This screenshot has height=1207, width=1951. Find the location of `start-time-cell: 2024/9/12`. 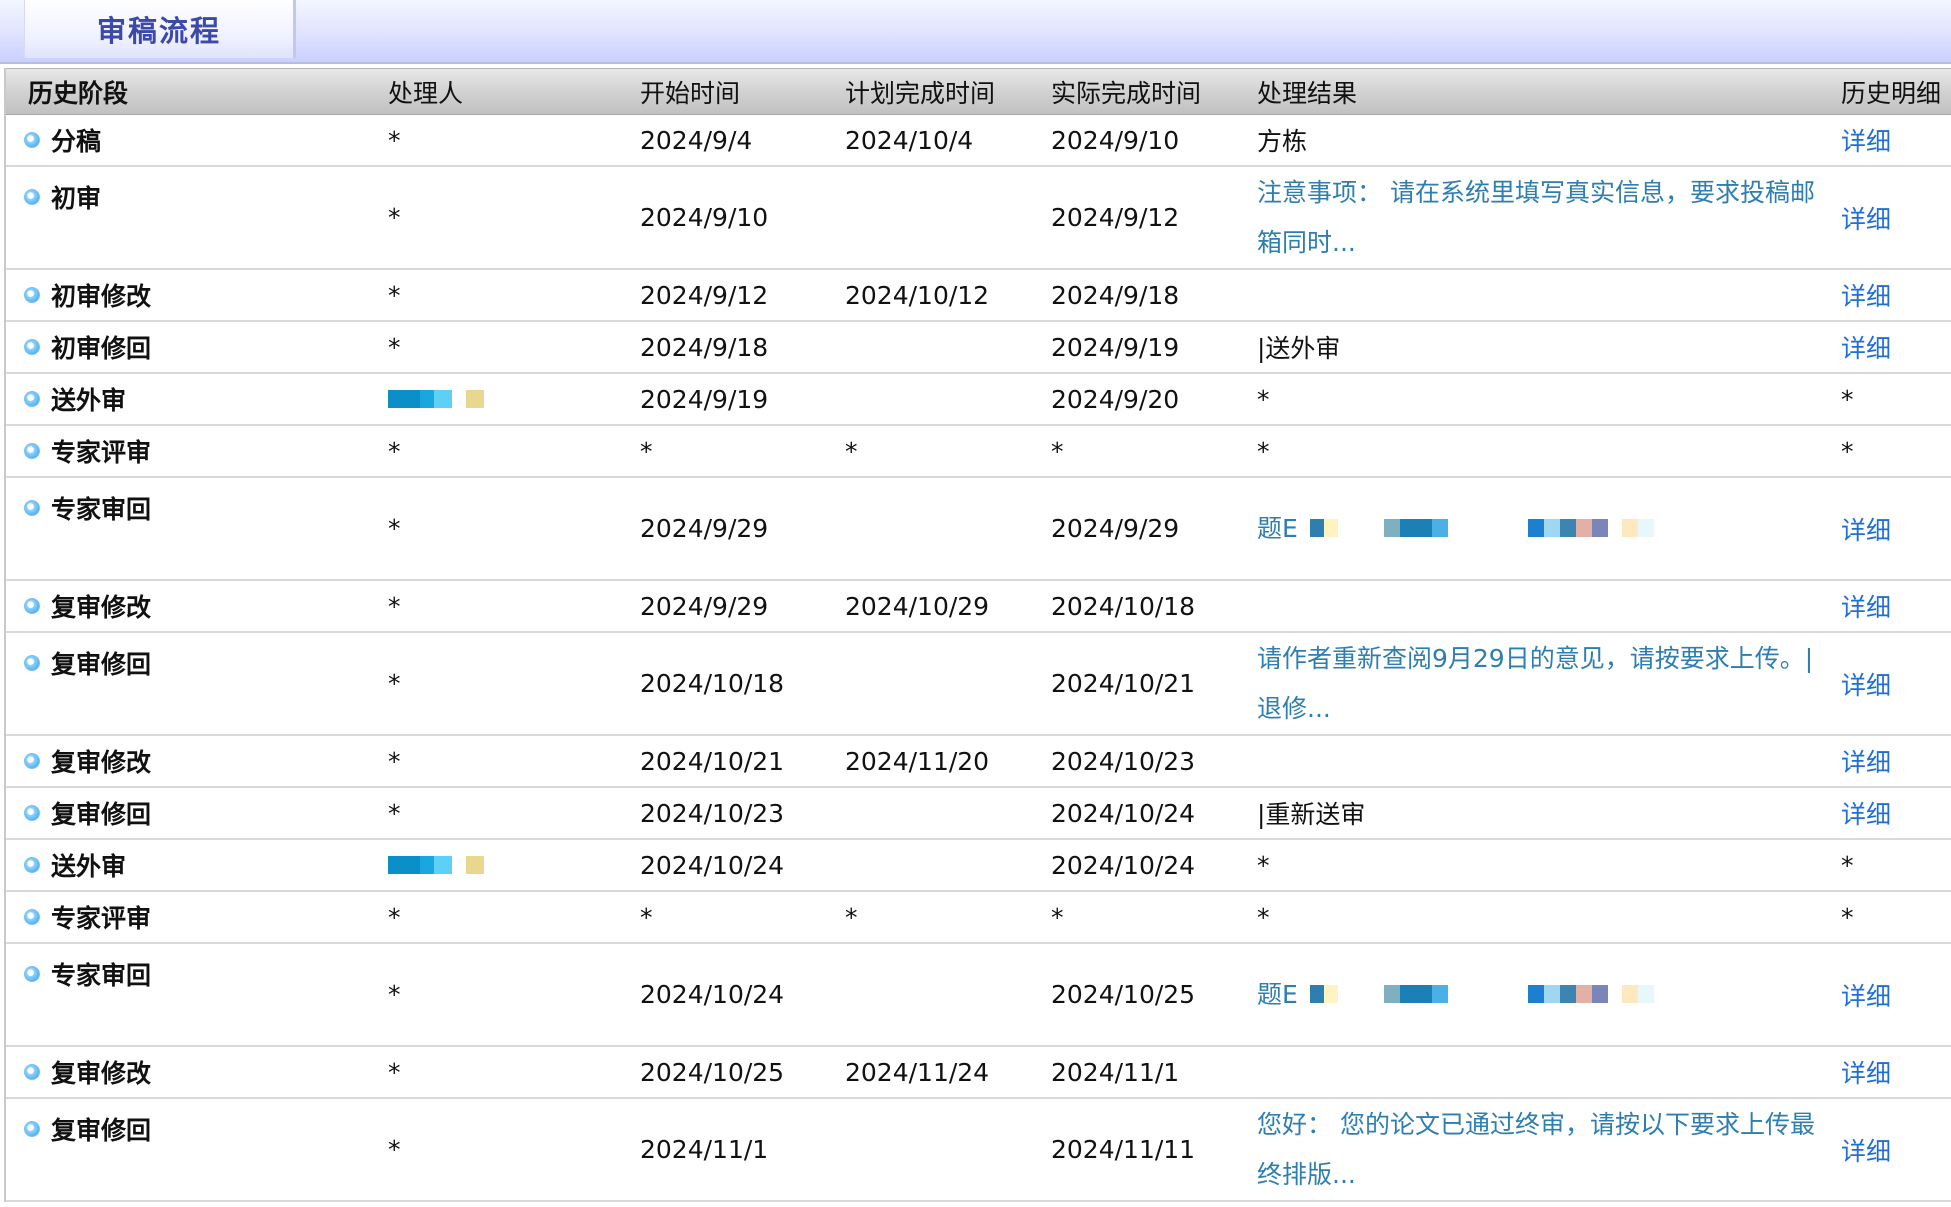

start-time-cell: 2024/9/12 is located at coordinates (704, 295).